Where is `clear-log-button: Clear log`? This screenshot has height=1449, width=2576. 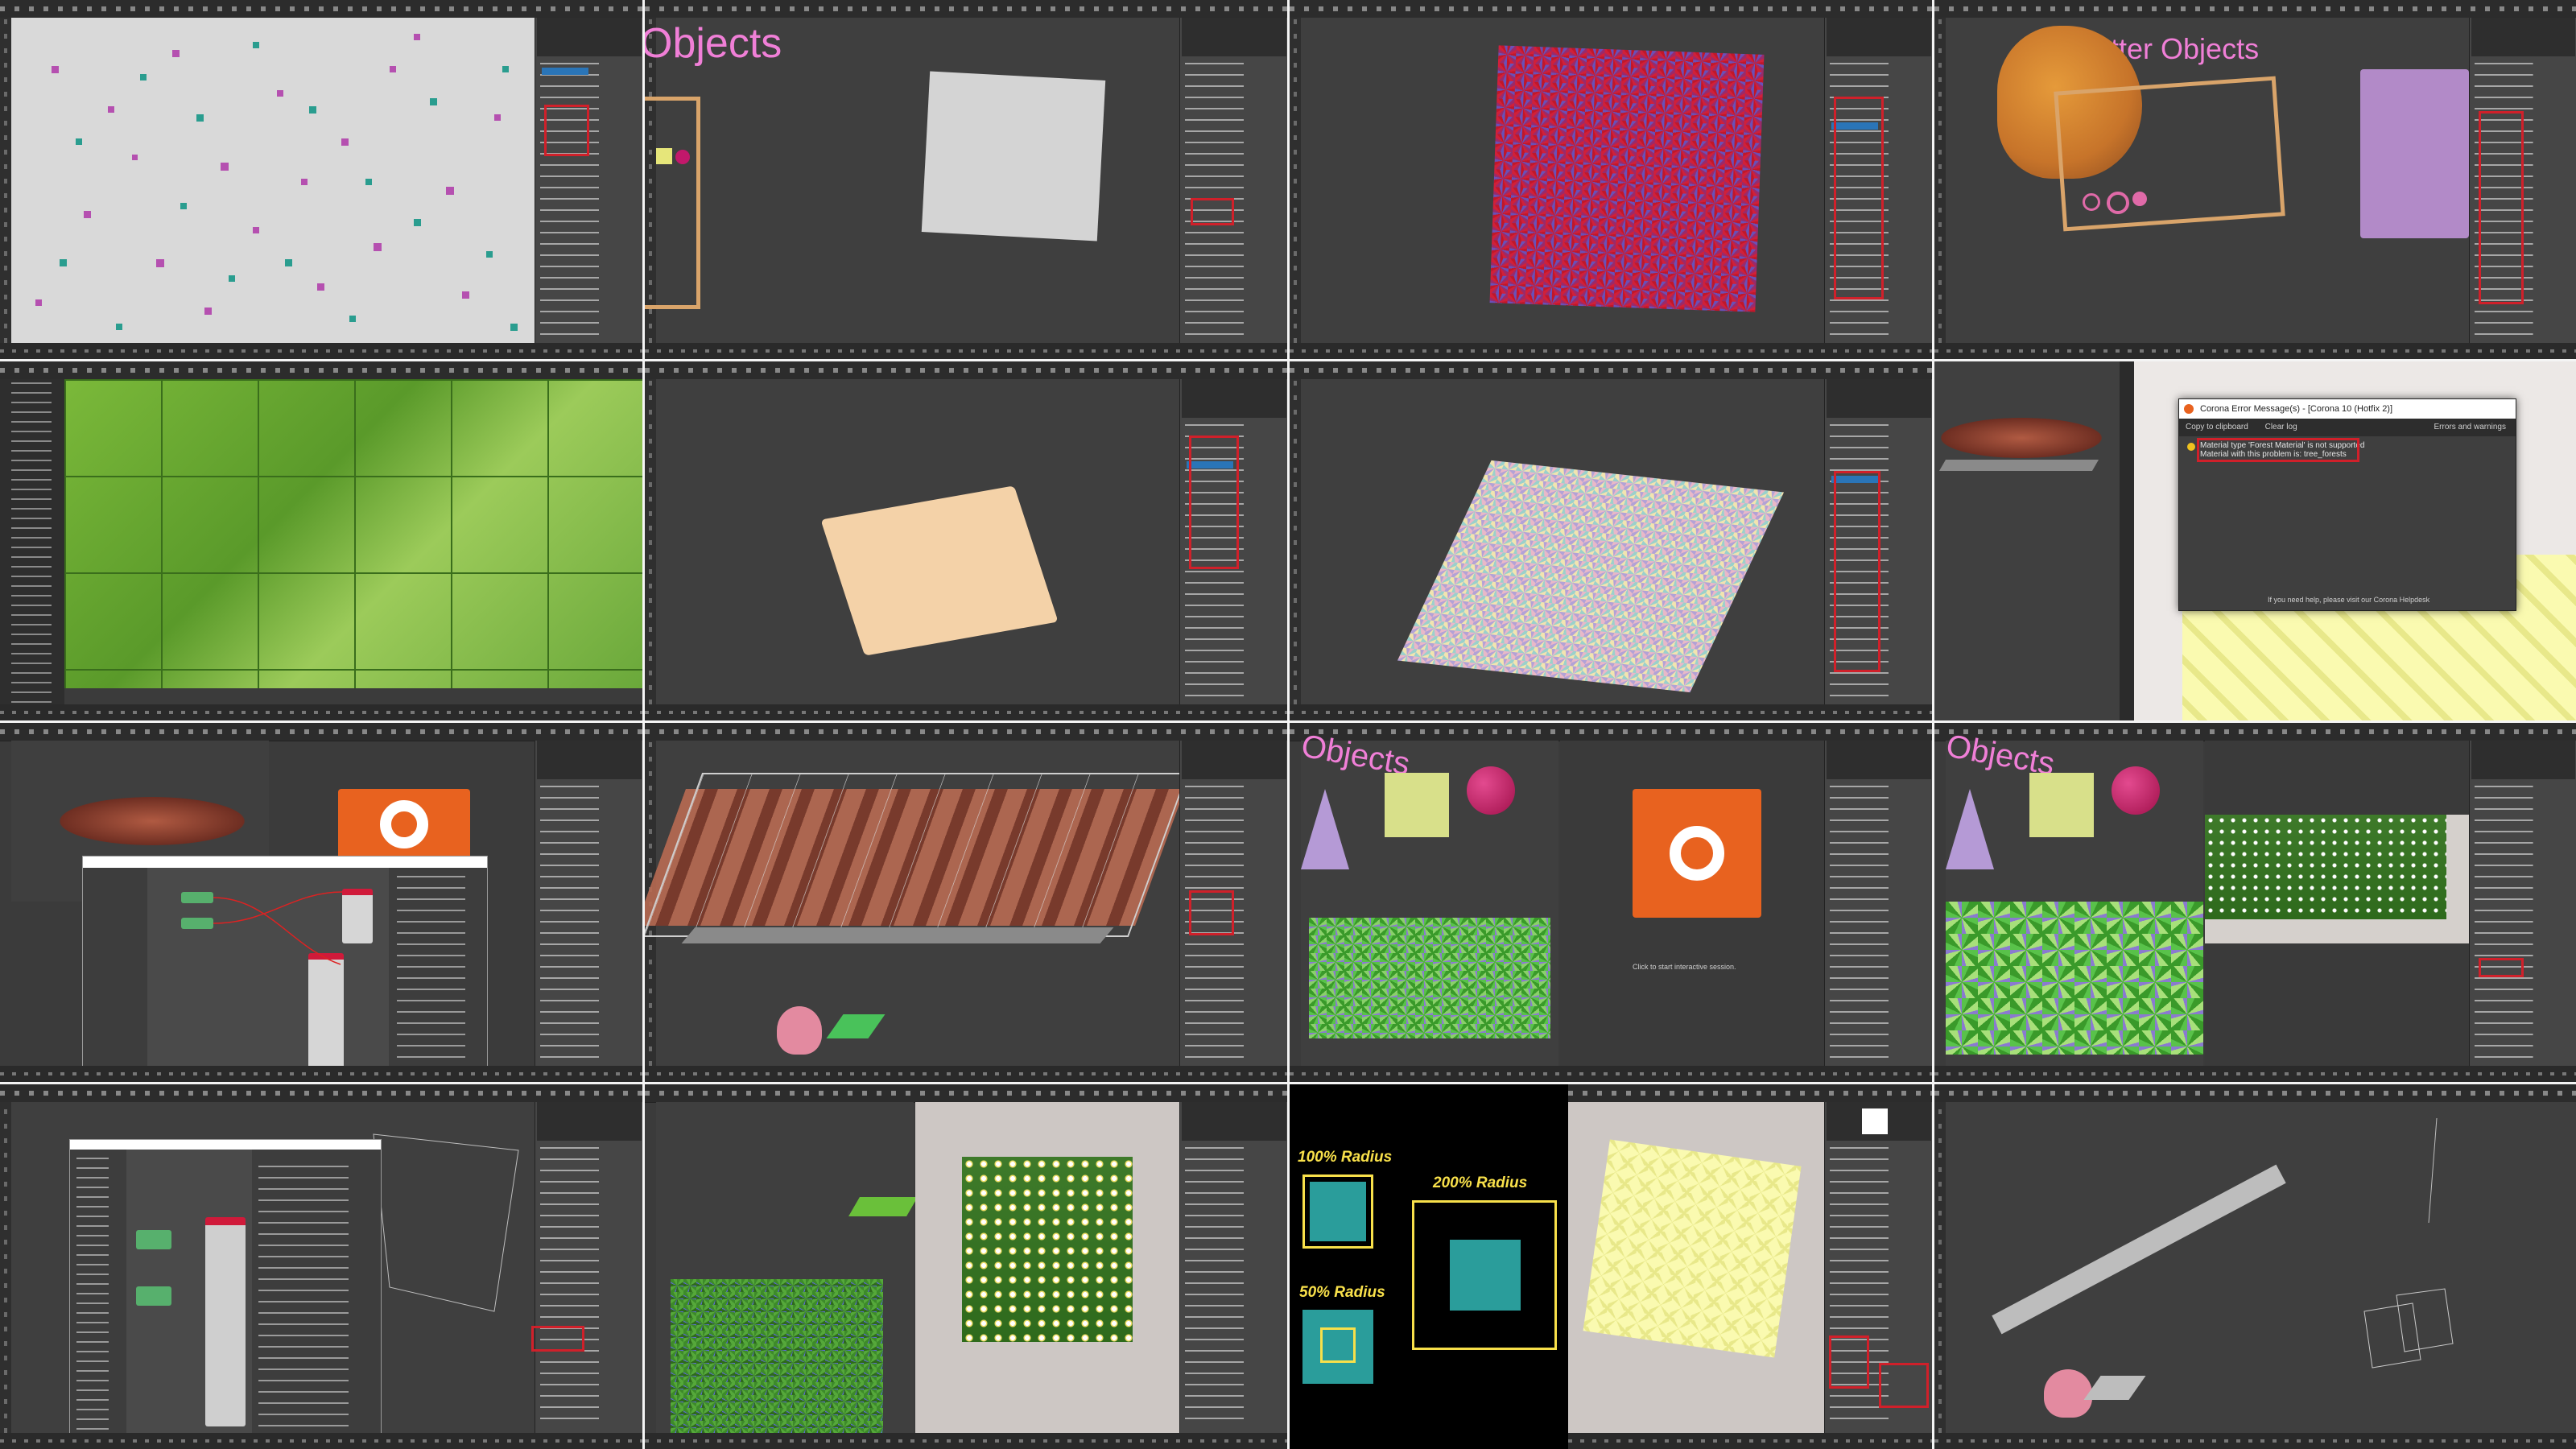
clear-log-button: Clear log is located at coordinates (2281, 427).